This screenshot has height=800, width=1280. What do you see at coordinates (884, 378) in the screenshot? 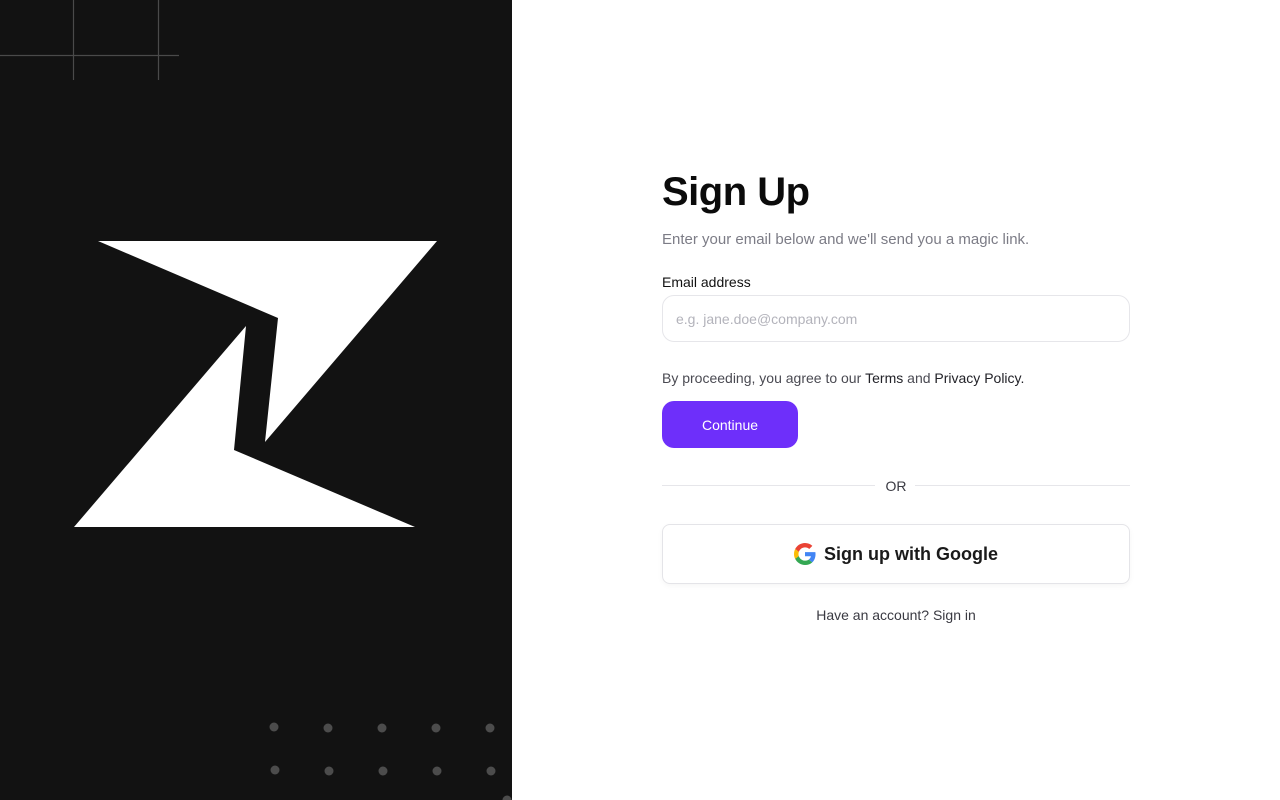
I see `terms-link: Terms` at bounding box center [884, 378].